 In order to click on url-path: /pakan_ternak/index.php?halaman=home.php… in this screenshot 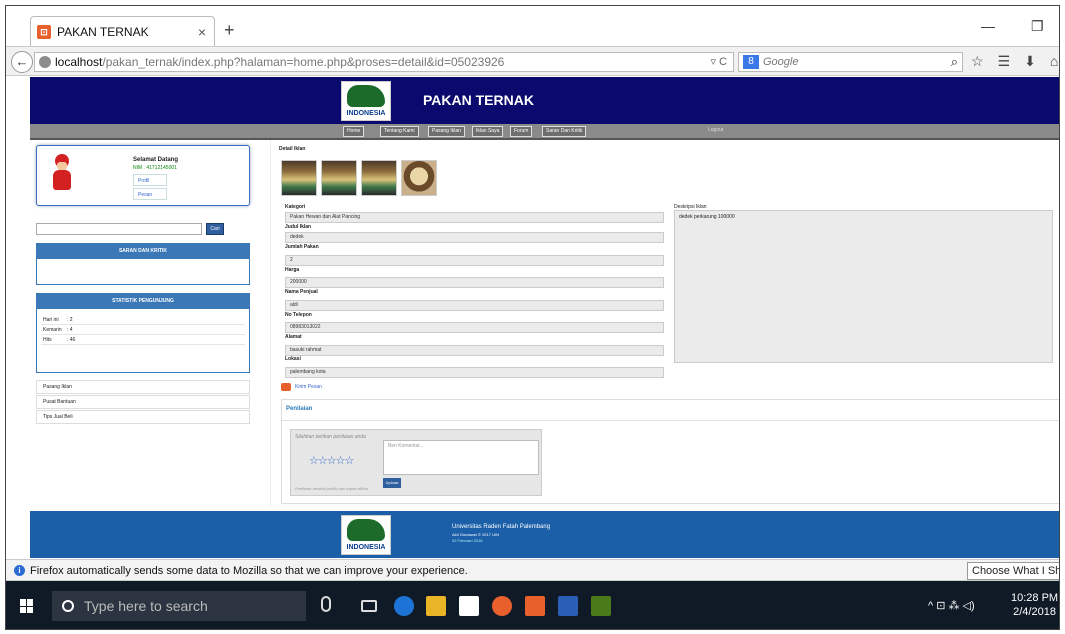, I will do `click(303, 62)`.